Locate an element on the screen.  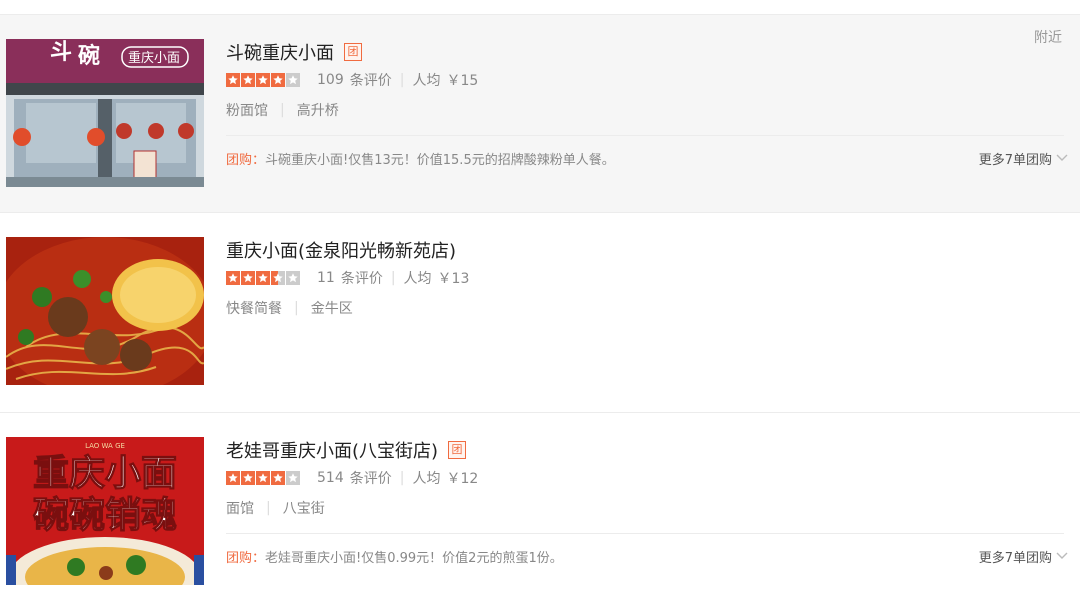
rating-row: 11 条评价 | 人均 ￥13 is located at coordinates (347, 278).